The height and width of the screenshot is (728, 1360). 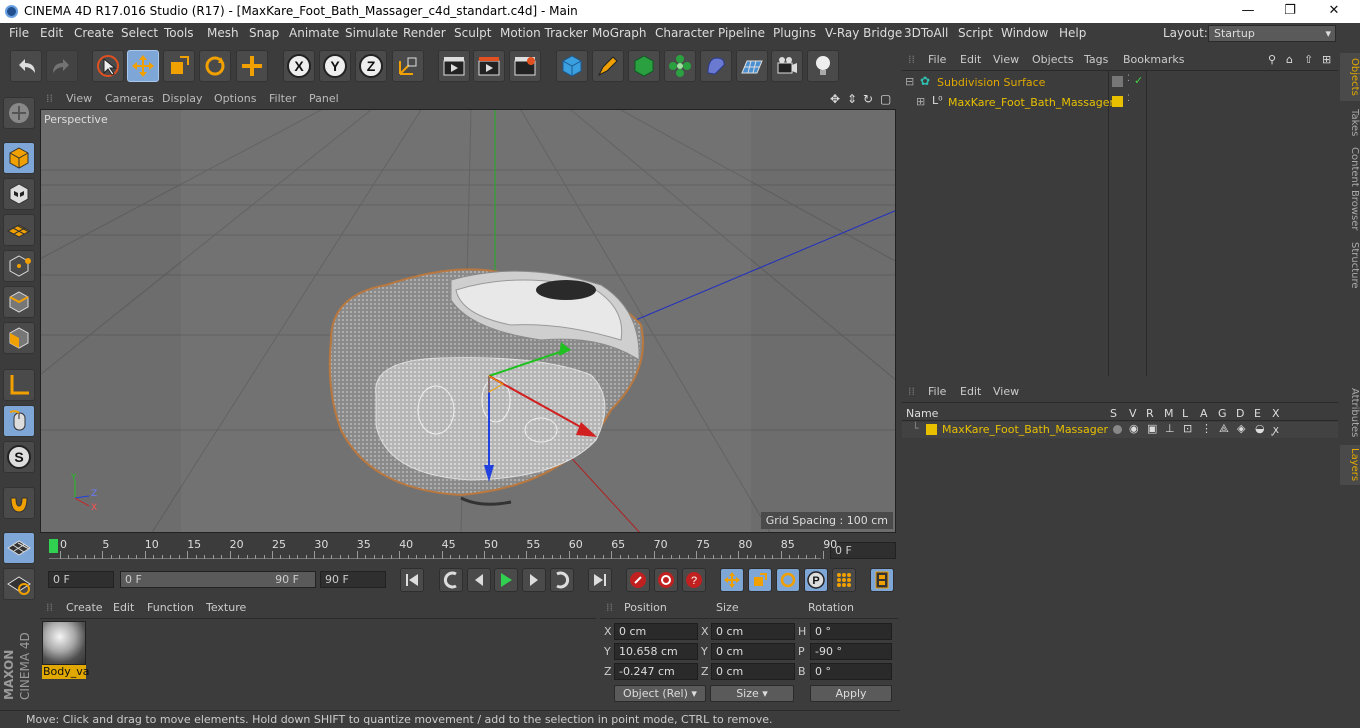 I want to click on layer-col-r: R, so click(x=1150, y=413).